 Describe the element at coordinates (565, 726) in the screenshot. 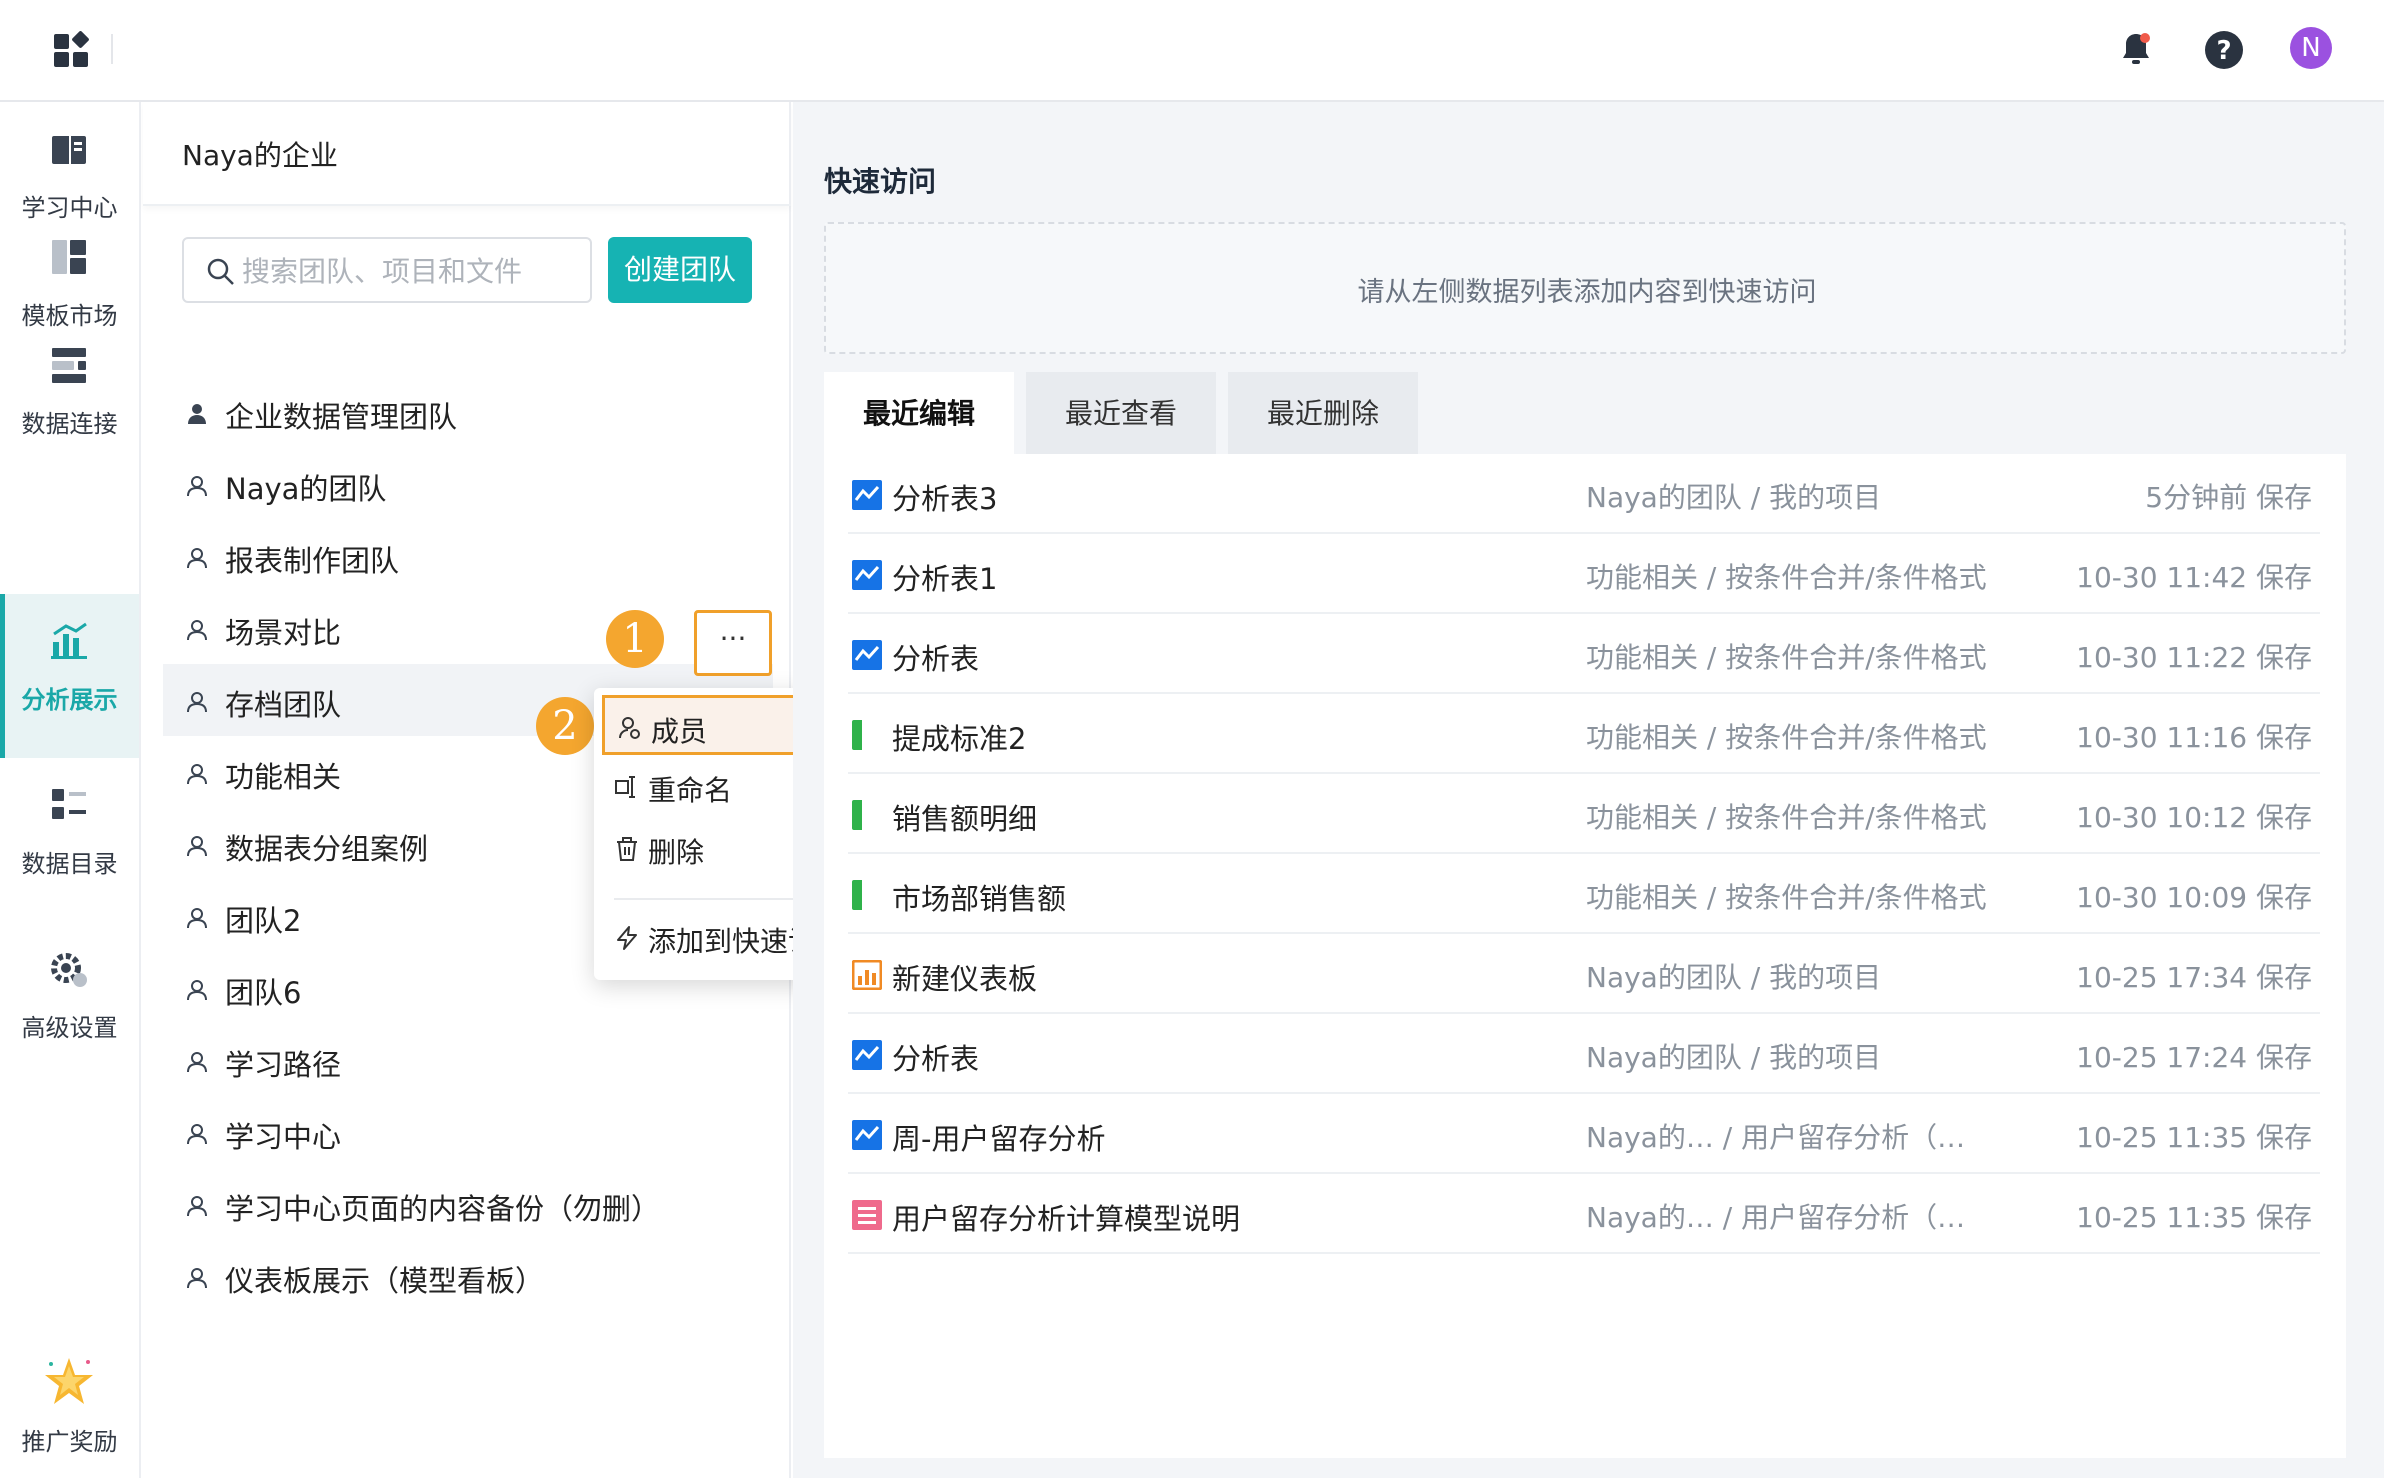

I see `step-badge-2: 2` at that location.